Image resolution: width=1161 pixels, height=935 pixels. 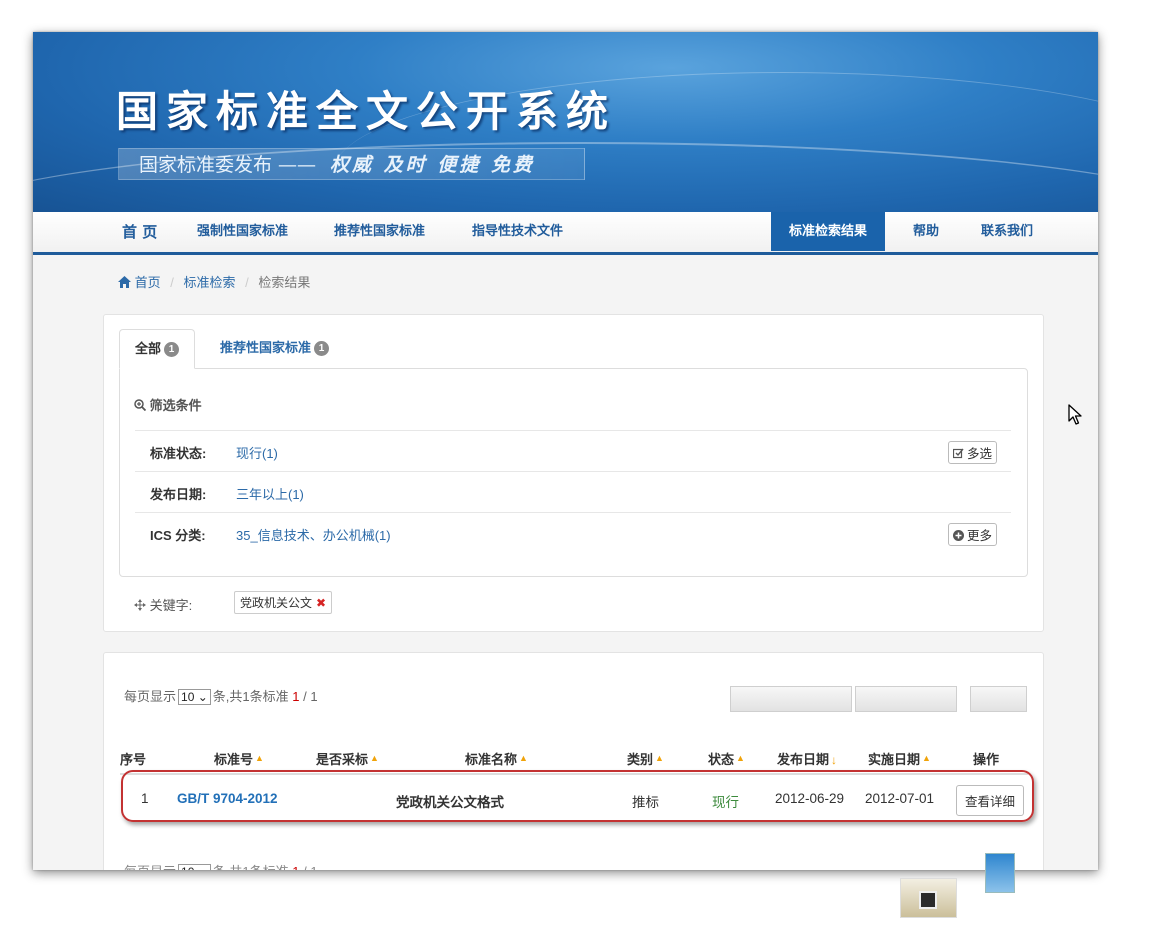 I want to click on th-adopted: 是否采标 ▲, so click(x=347, y=758).